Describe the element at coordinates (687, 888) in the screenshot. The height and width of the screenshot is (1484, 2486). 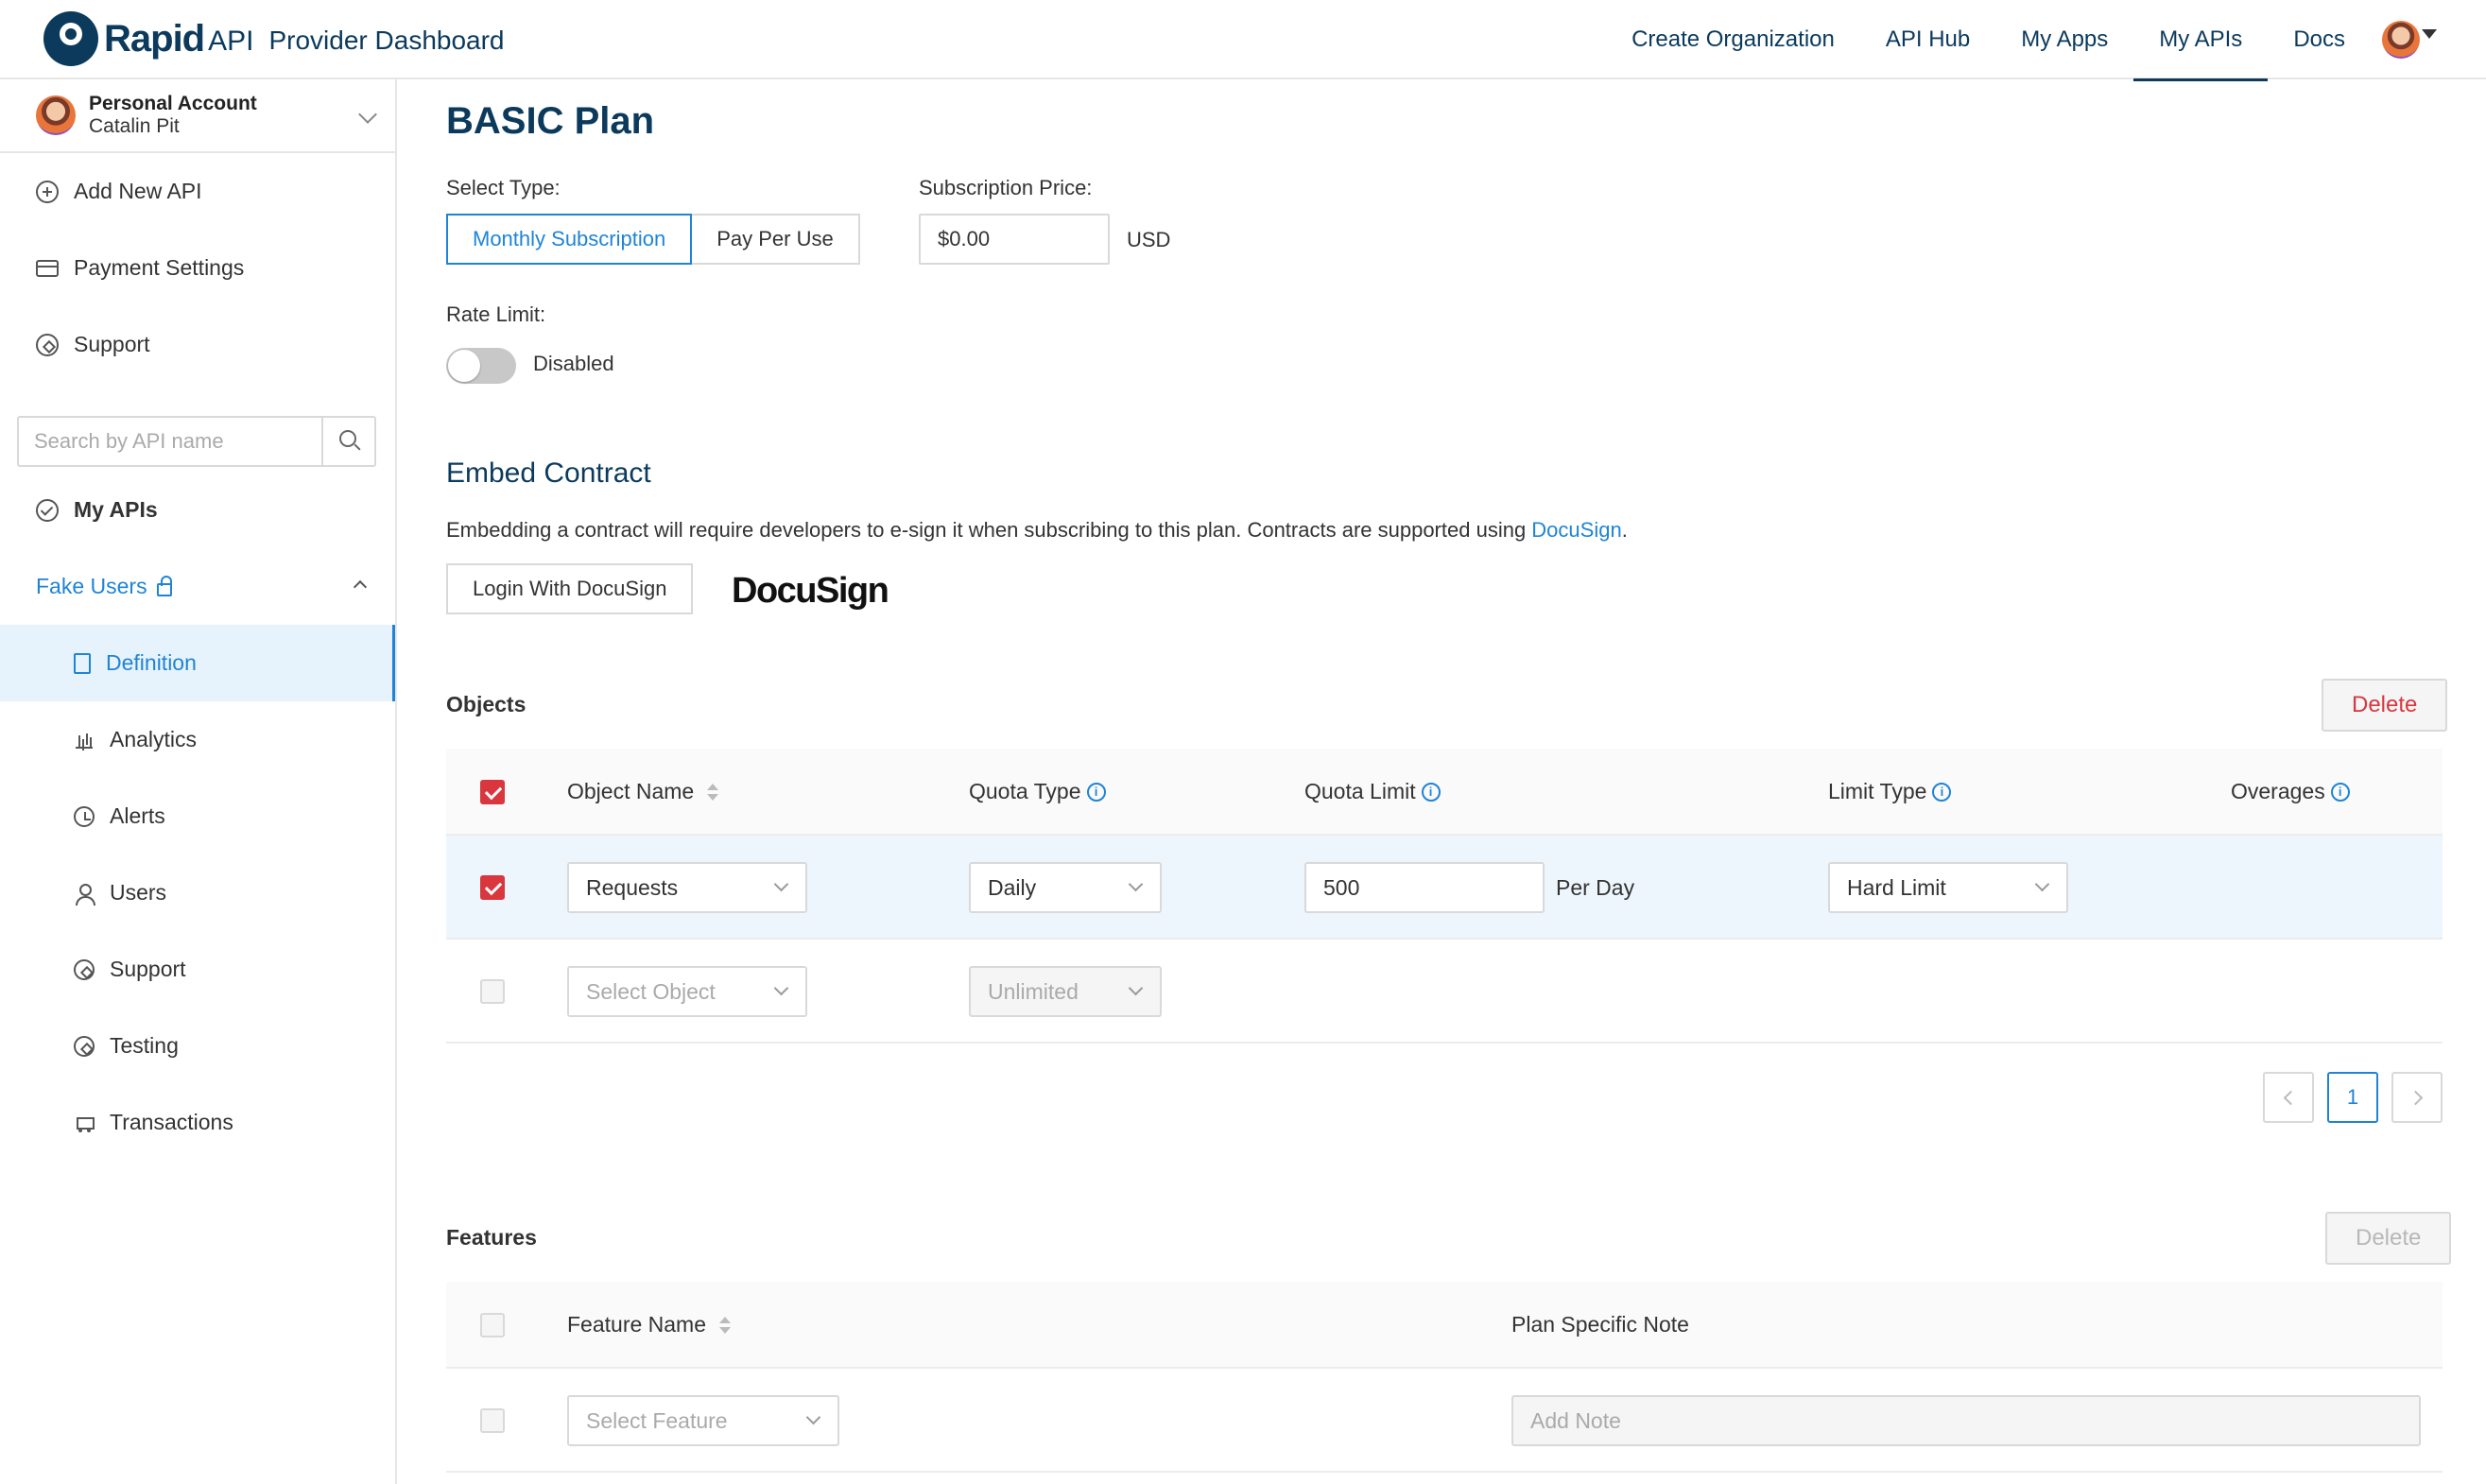
I see `object-select: Requests` at that location.